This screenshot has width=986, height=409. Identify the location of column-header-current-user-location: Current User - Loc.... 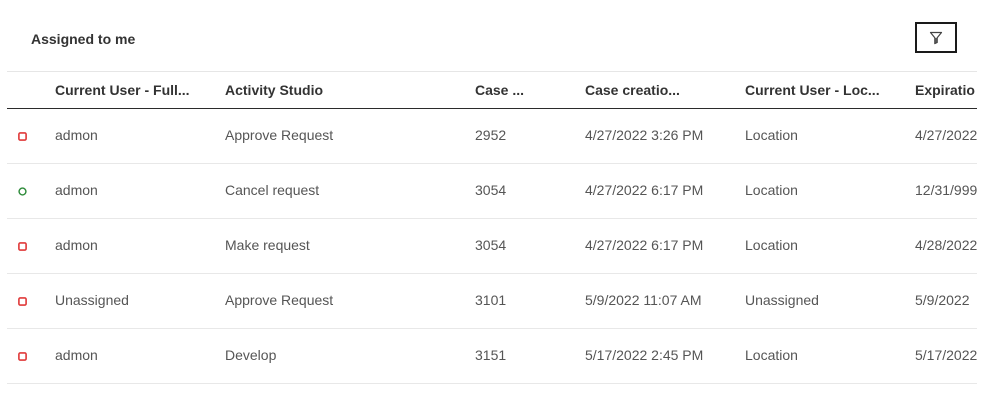
(820, 90).